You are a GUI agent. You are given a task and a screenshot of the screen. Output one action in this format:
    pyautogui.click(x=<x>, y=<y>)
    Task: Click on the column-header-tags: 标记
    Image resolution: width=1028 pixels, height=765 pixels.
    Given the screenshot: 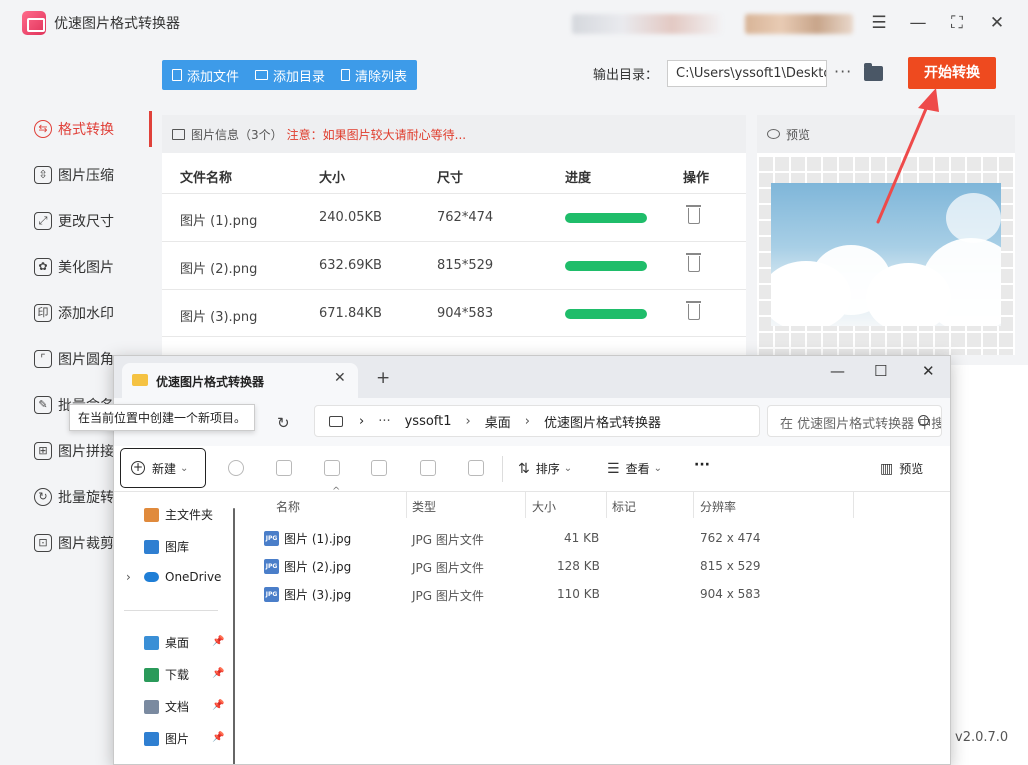 What is the action you would take?
    pyautogui.click(x=624, y=506)
    